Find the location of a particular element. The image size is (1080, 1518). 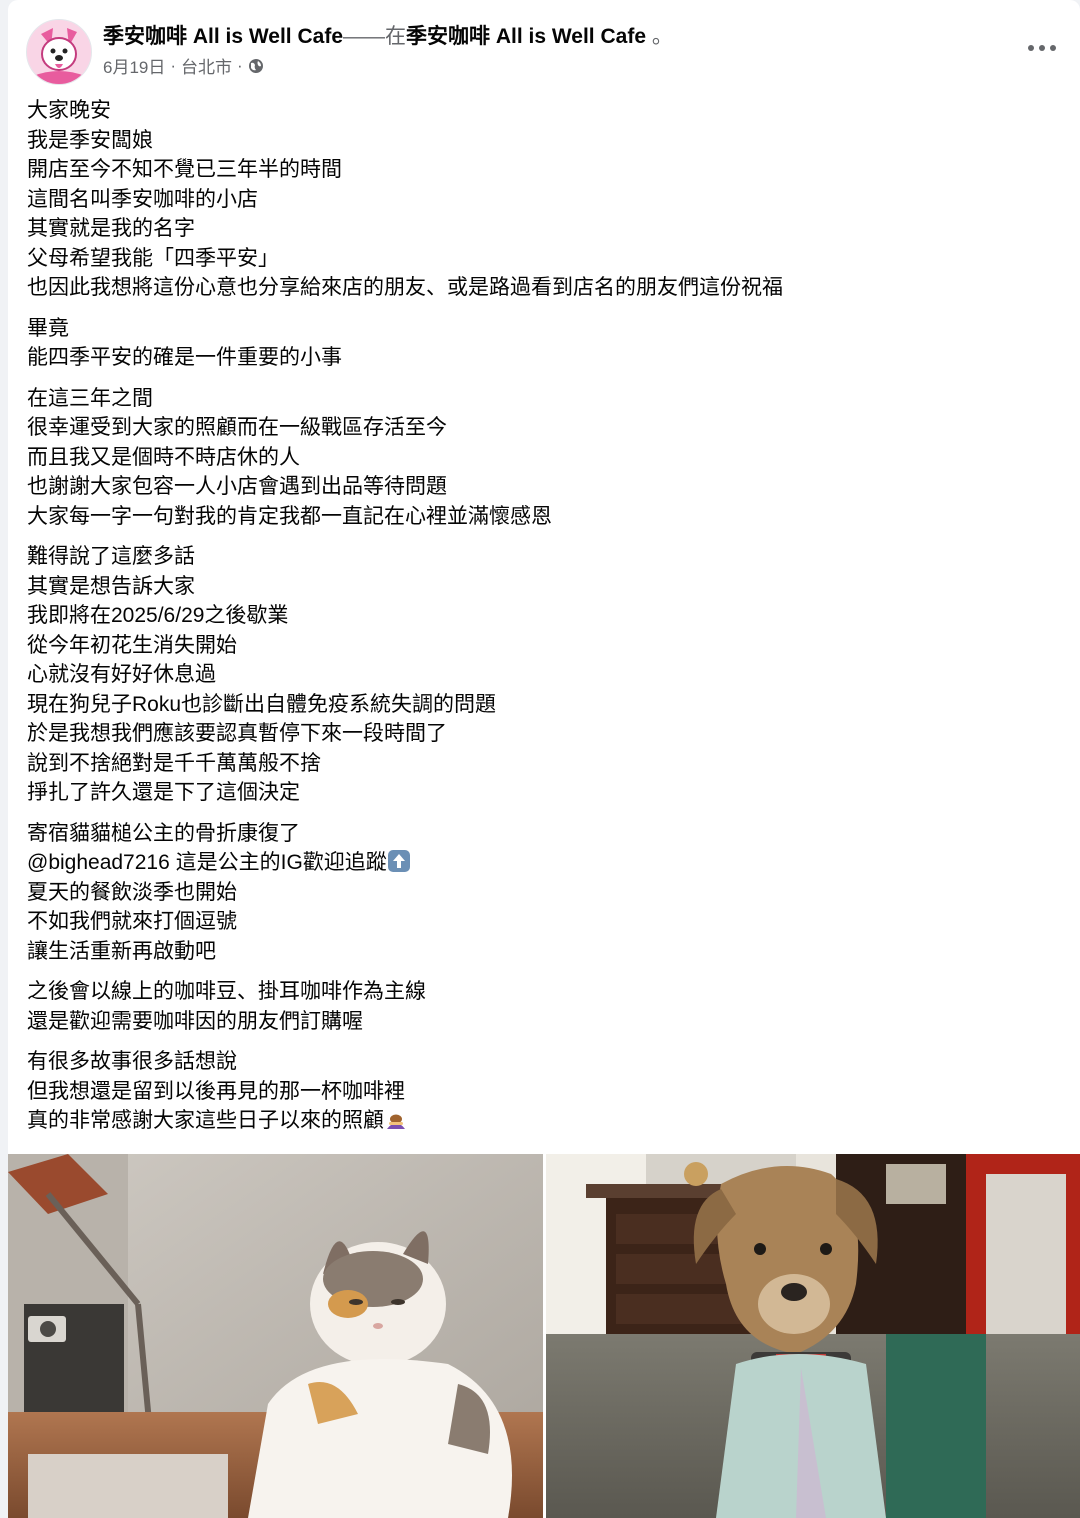

paragraph: 之後會以線上的咖啡豆、掛耳咖啡作為主線 還是歡迎需要咖啡因的朋友們訂購喔 is located at coordinates (542, 1006).